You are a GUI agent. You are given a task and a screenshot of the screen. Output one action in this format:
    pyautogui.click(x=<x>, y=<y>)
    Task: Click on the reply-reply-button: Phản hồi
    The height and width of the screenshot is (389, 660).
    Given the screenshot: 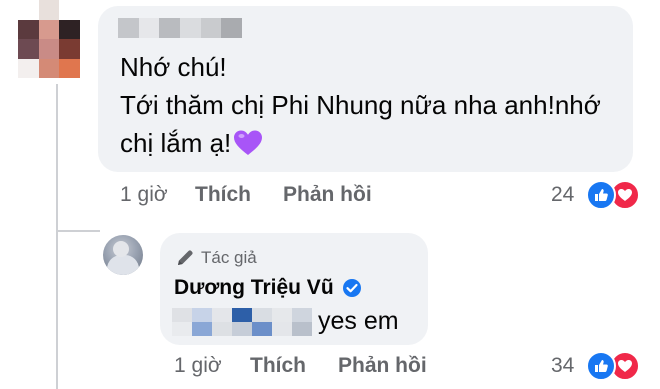 What is the action you would take?
    pyautogui.click(x=382, y=366)
    